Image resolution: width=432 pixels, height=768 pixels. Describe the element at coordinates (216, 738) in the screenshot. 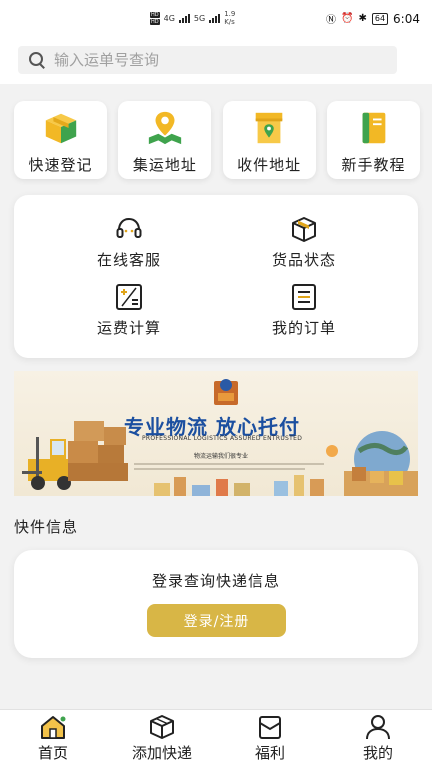

I see `bottom-navigation: 首页 添加快递 福利 我的` at that location.